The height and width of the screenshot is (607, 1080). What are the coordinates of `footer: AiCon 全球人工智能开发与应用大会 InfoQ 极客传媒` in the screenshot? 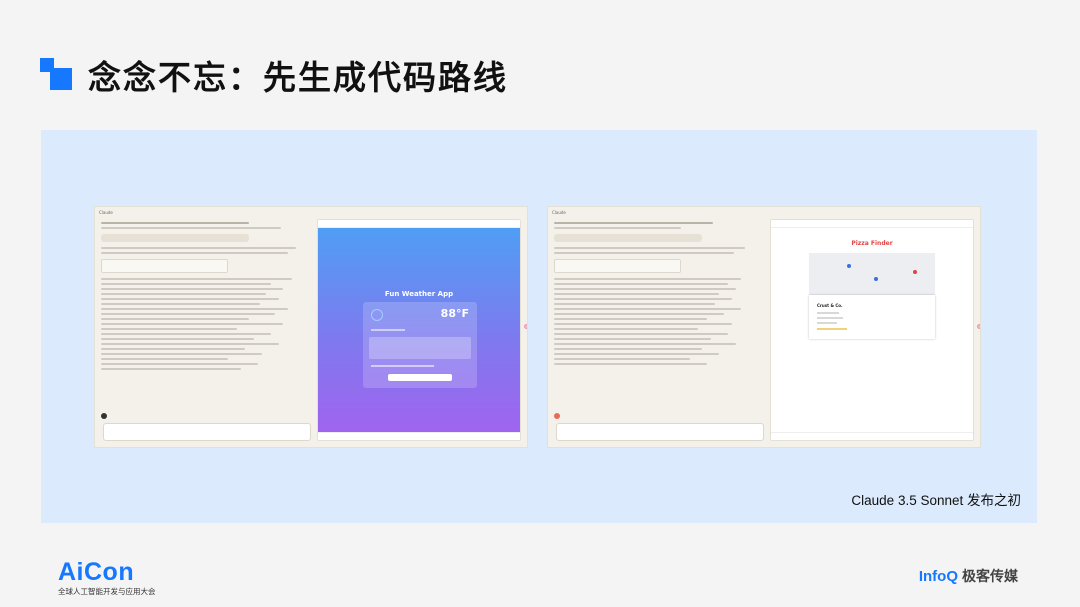 It's located at (540, 577).